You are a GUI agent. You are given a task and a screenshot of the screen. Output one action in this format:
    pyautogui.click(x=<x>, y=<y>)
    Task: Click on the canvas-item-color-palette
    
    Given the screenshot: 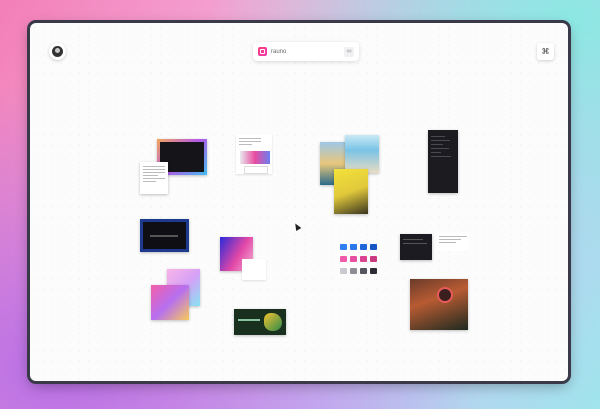 What is the action you would take?
    pyautogui.click(x=362, y=262)
    